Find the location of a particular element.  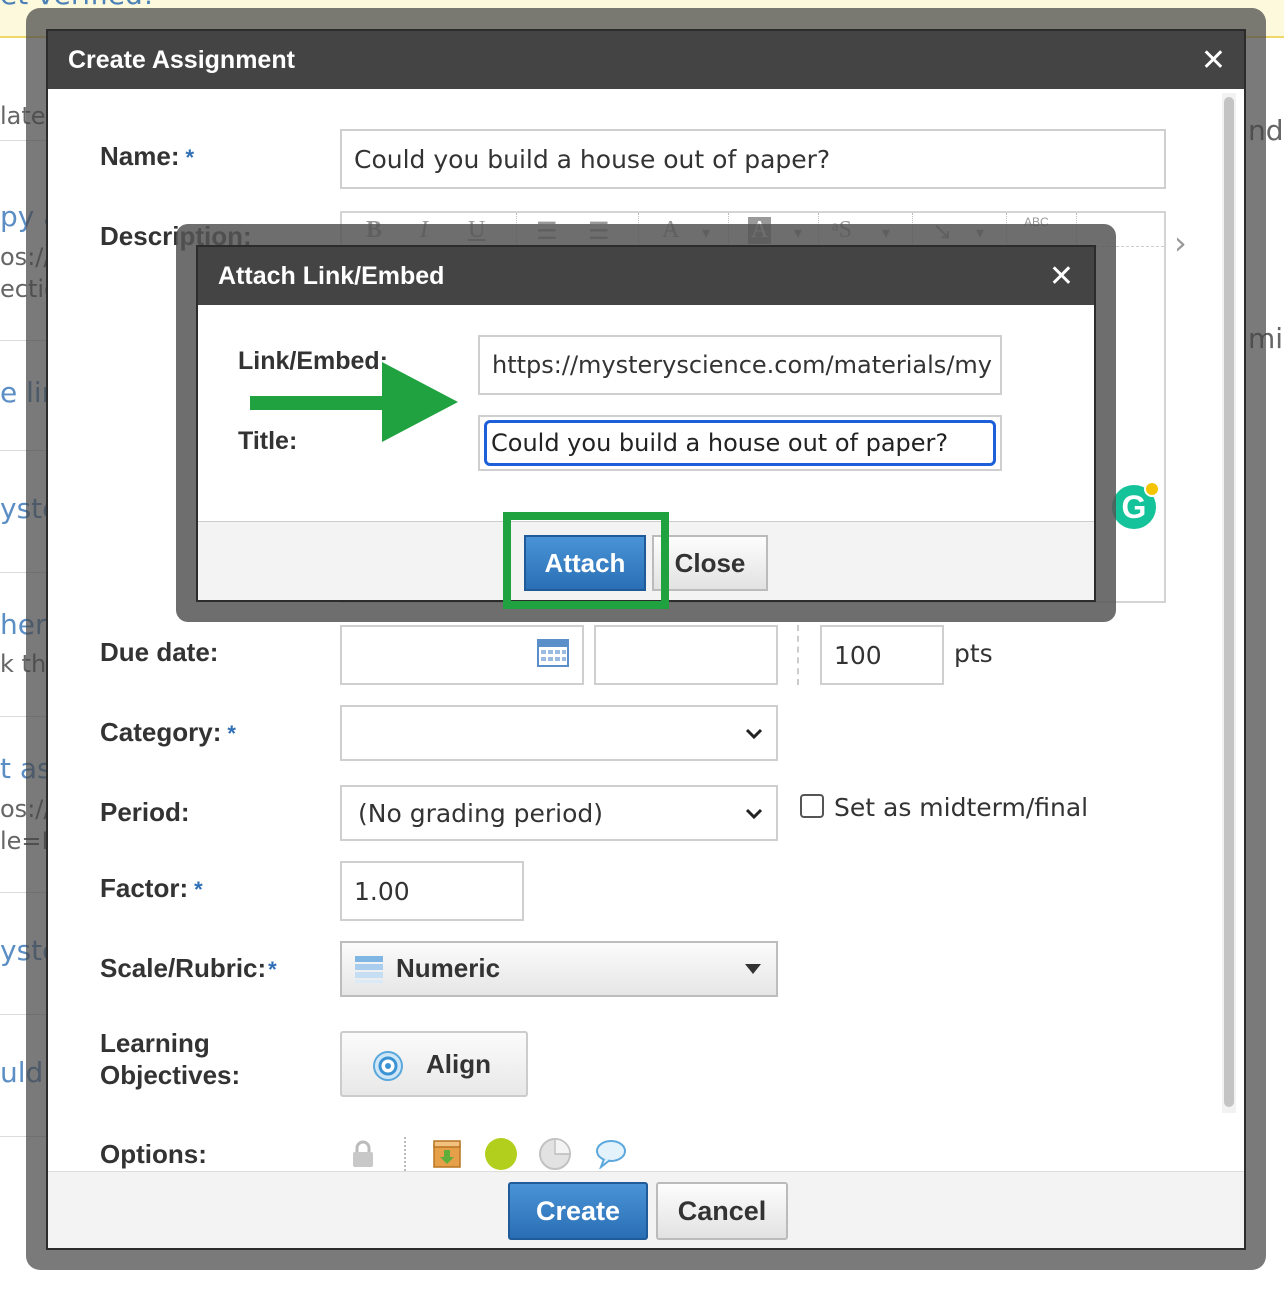

comment-bubble-icon is located at coordinates (611, 1154).